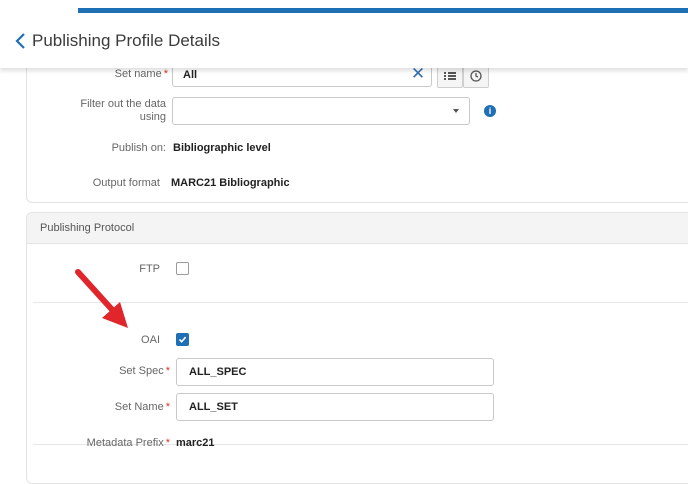  Describe the element at coordinates (126, 40) in the screenshot. I see `page-title: Publishing Profile Details` at that location.